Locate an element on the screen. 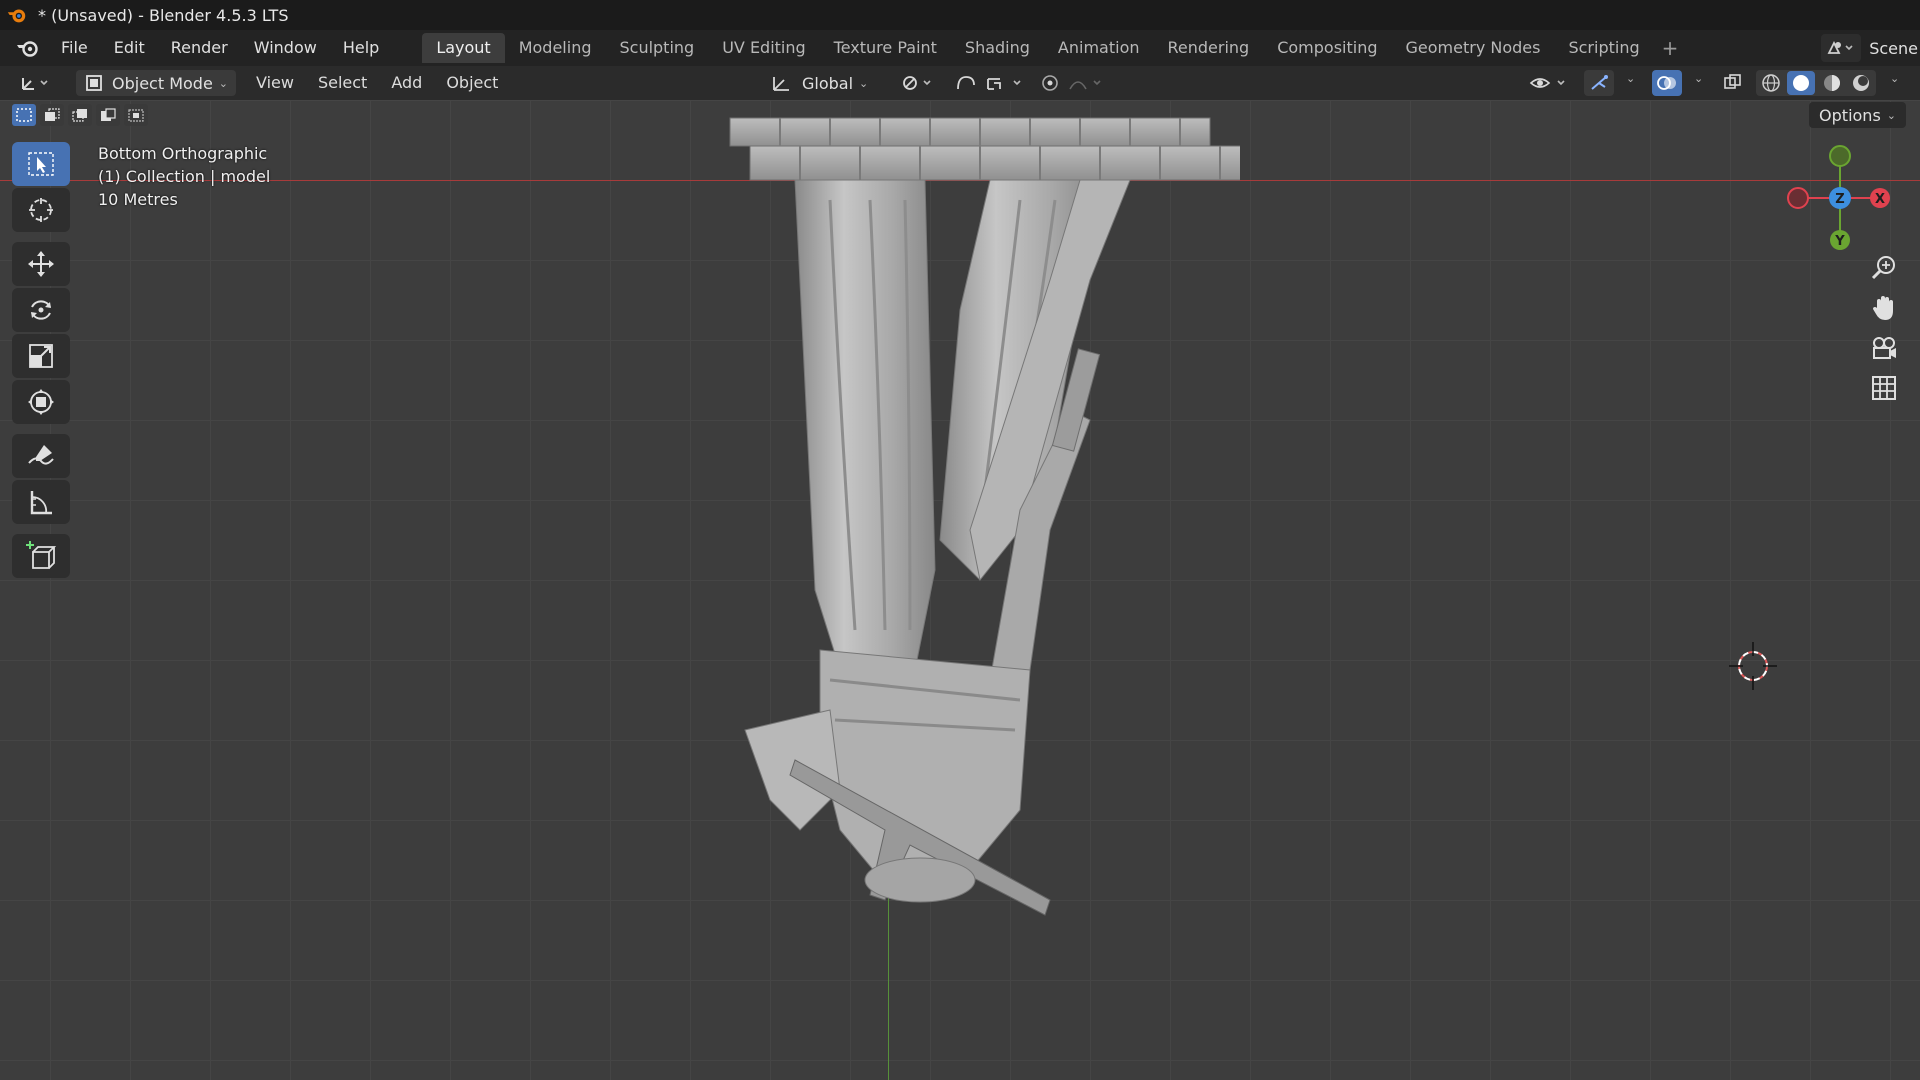 The width and height of the screenshot is (1920, 1080). rendered-shading-icon is located at coordinates (1861, 83).